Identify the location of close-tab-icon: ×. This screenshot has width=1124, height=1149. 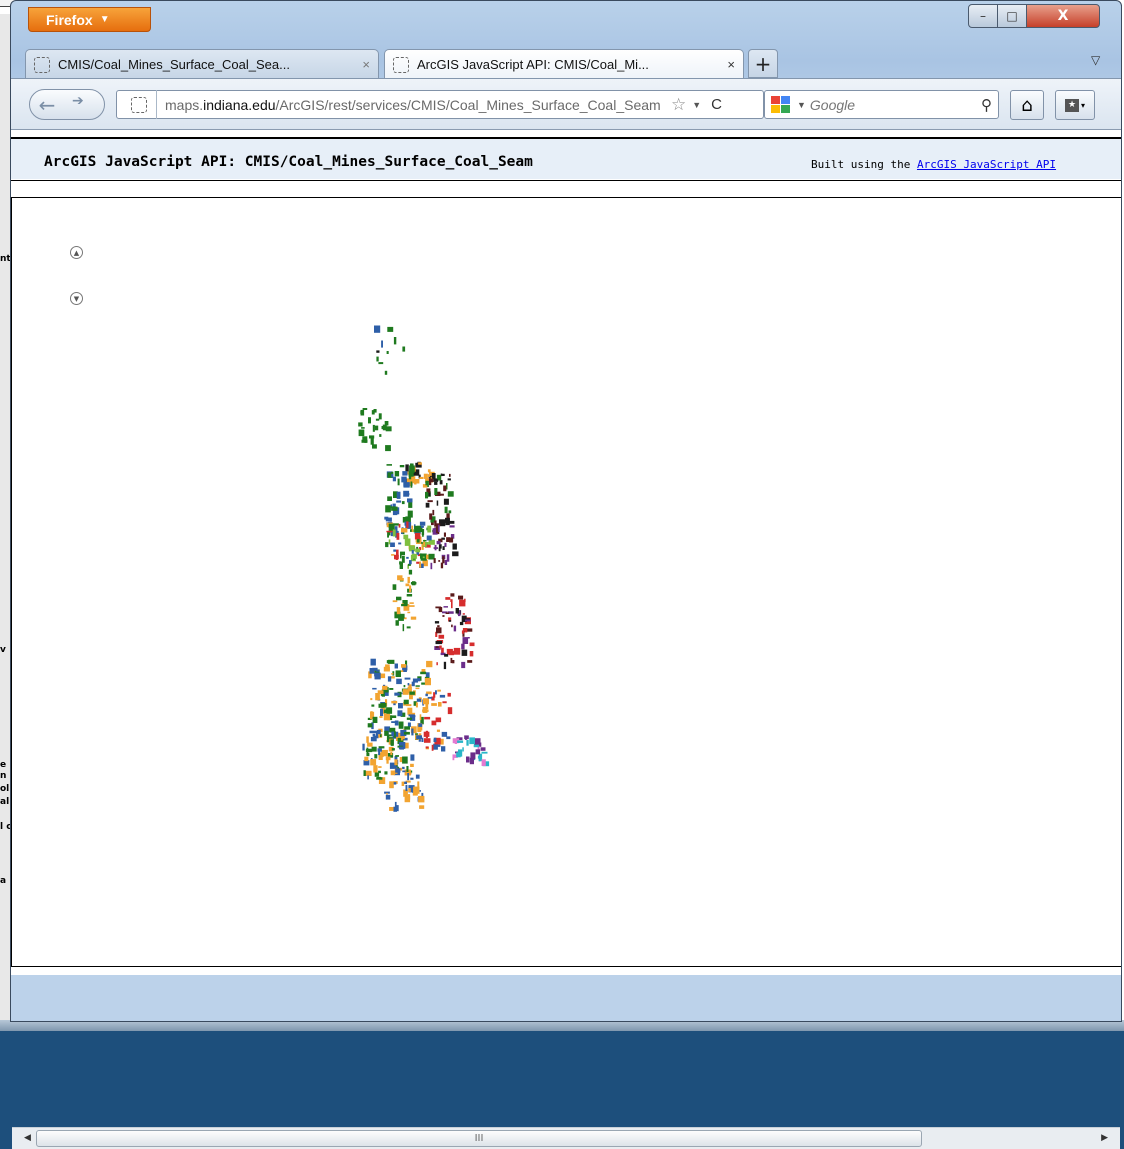
(366, 64).